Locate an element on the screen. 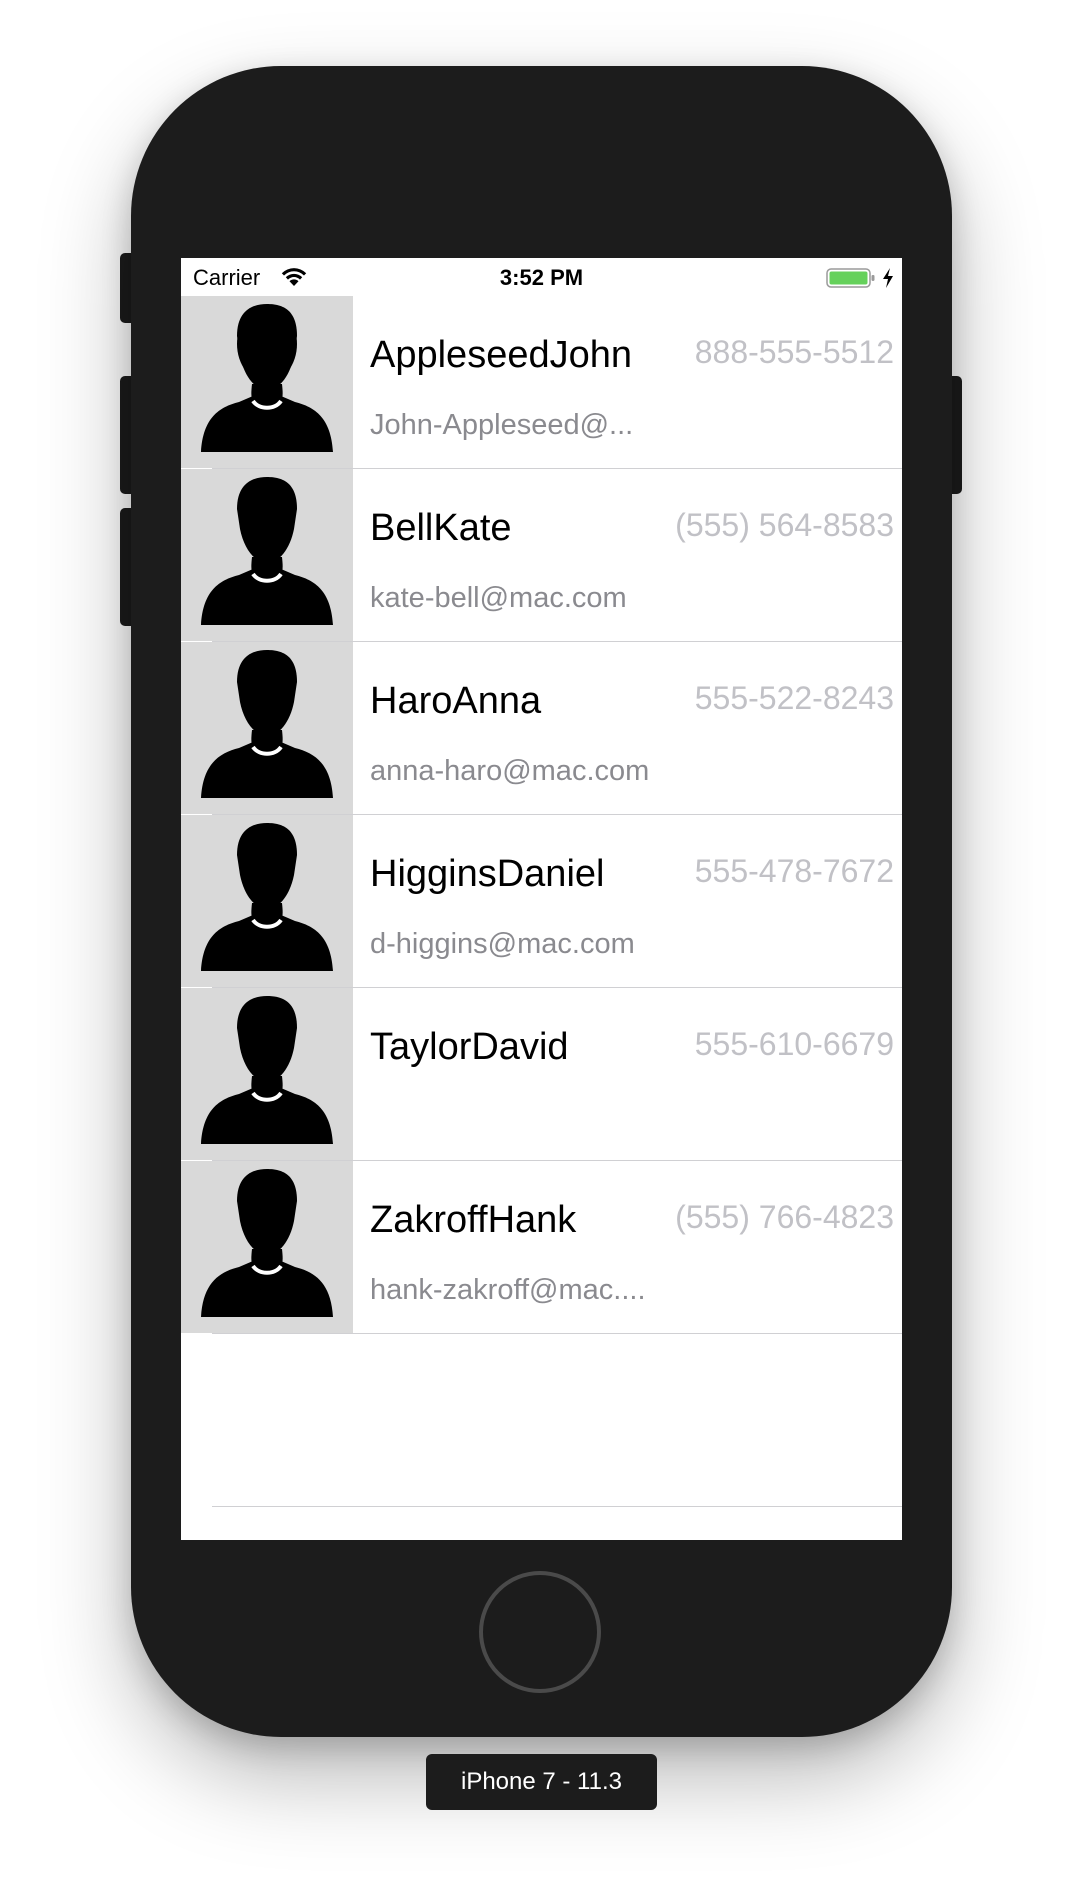 The image size is (1088, 1902). battery-icon is located at coordinates (850, 278).